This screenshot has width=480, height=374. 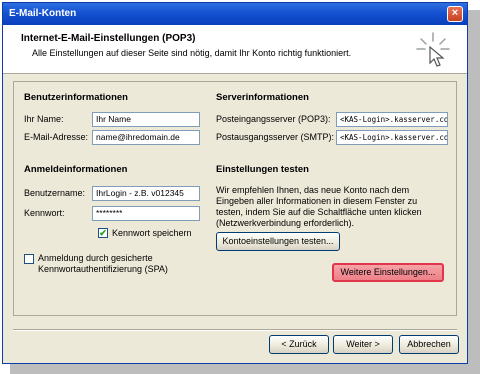 I want to click on wizard-sparkle-icon, so click(x=433, y=49).